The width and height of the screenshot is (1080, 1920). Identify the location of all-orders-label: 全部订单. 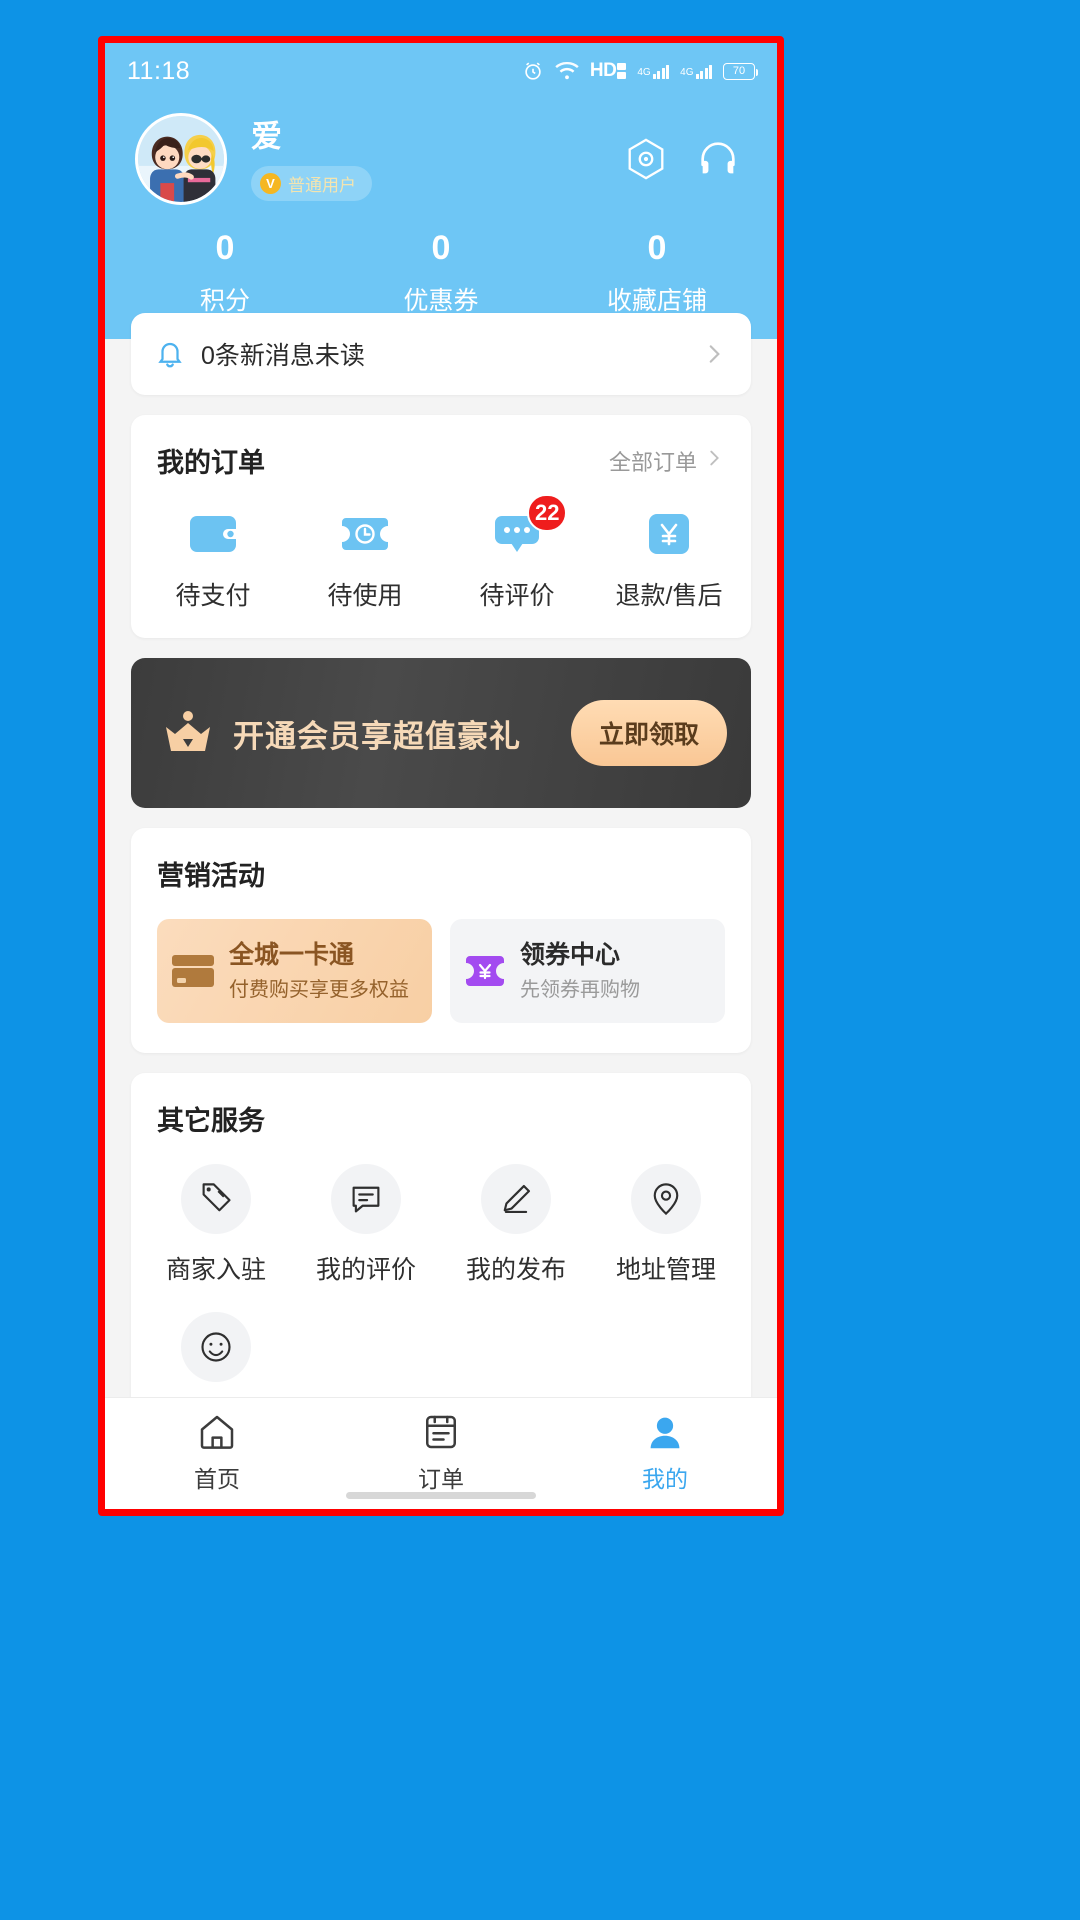
(652, 462).